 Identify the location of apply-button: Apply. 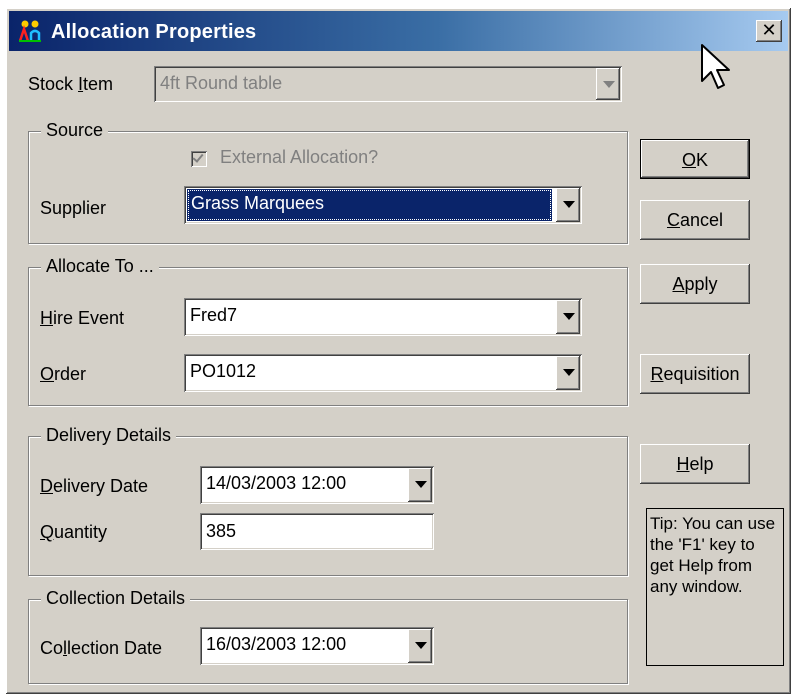
(695, 284).